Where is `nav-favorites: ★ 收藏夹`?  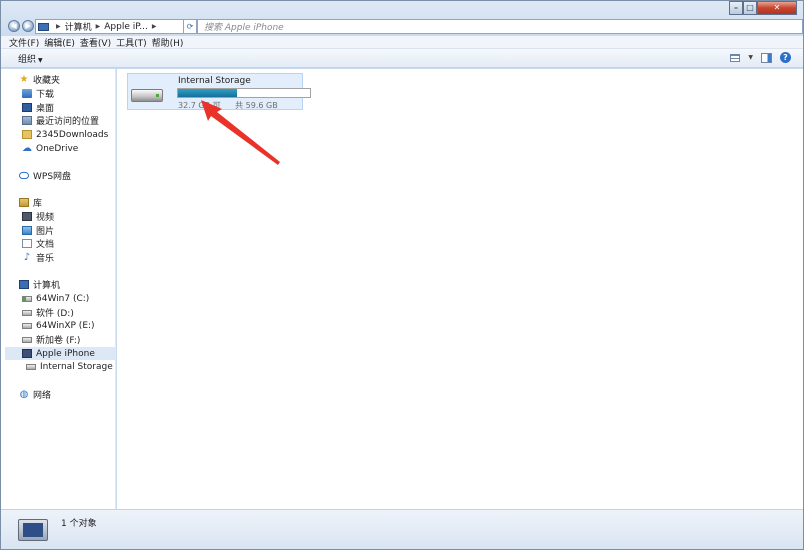 nav-favorites: ★ 收藏夹 is located at coordinates (40, 80).